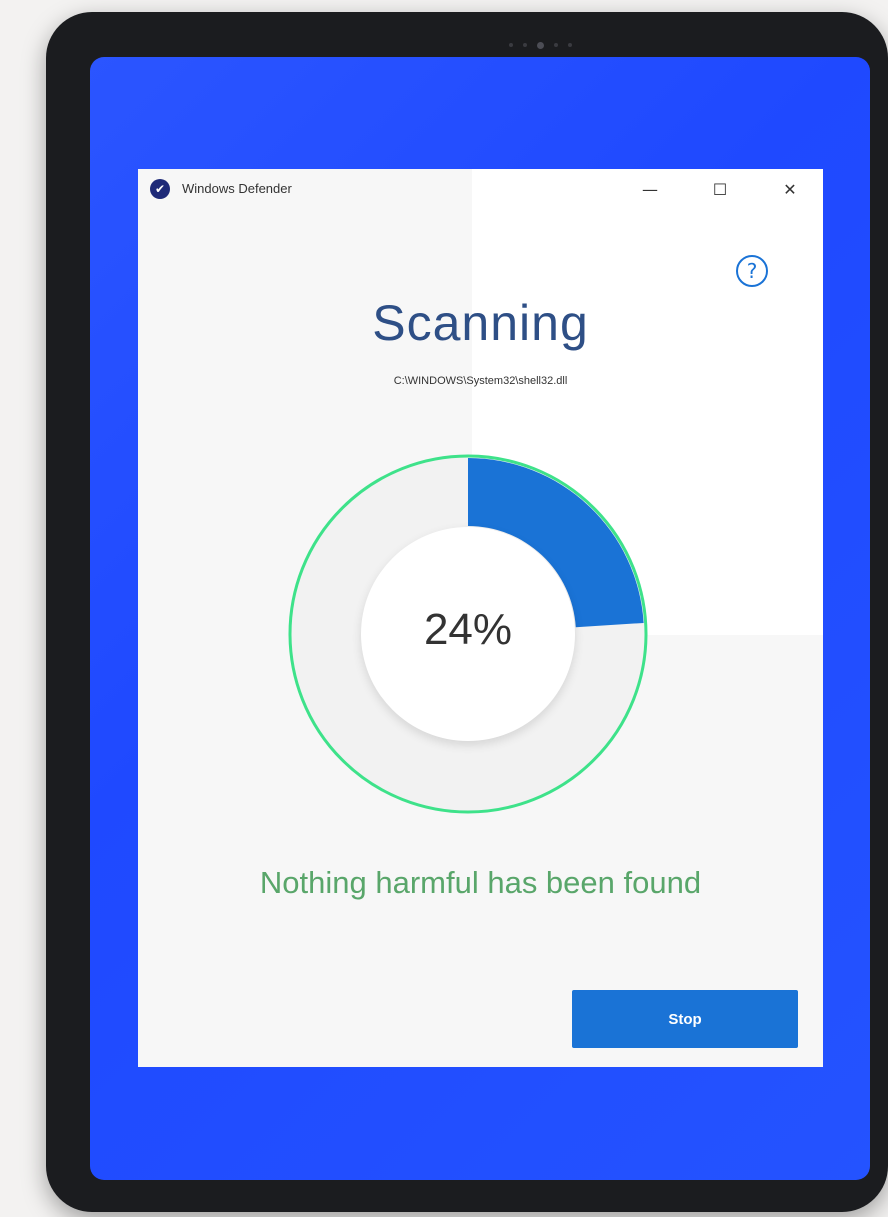 The image size is (888, 1217). I want to click on camera-bar, so click(540, 45).